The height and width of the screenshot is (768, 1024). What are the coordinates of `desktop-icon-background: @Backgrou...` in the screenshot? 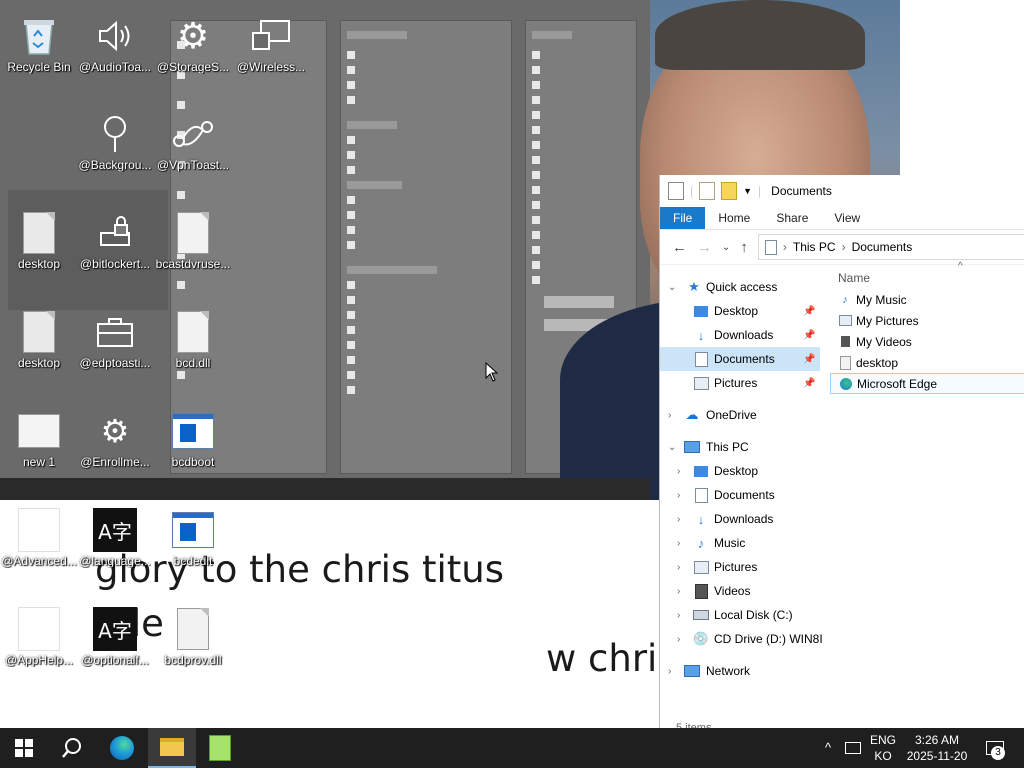 It's located at (115, 151).